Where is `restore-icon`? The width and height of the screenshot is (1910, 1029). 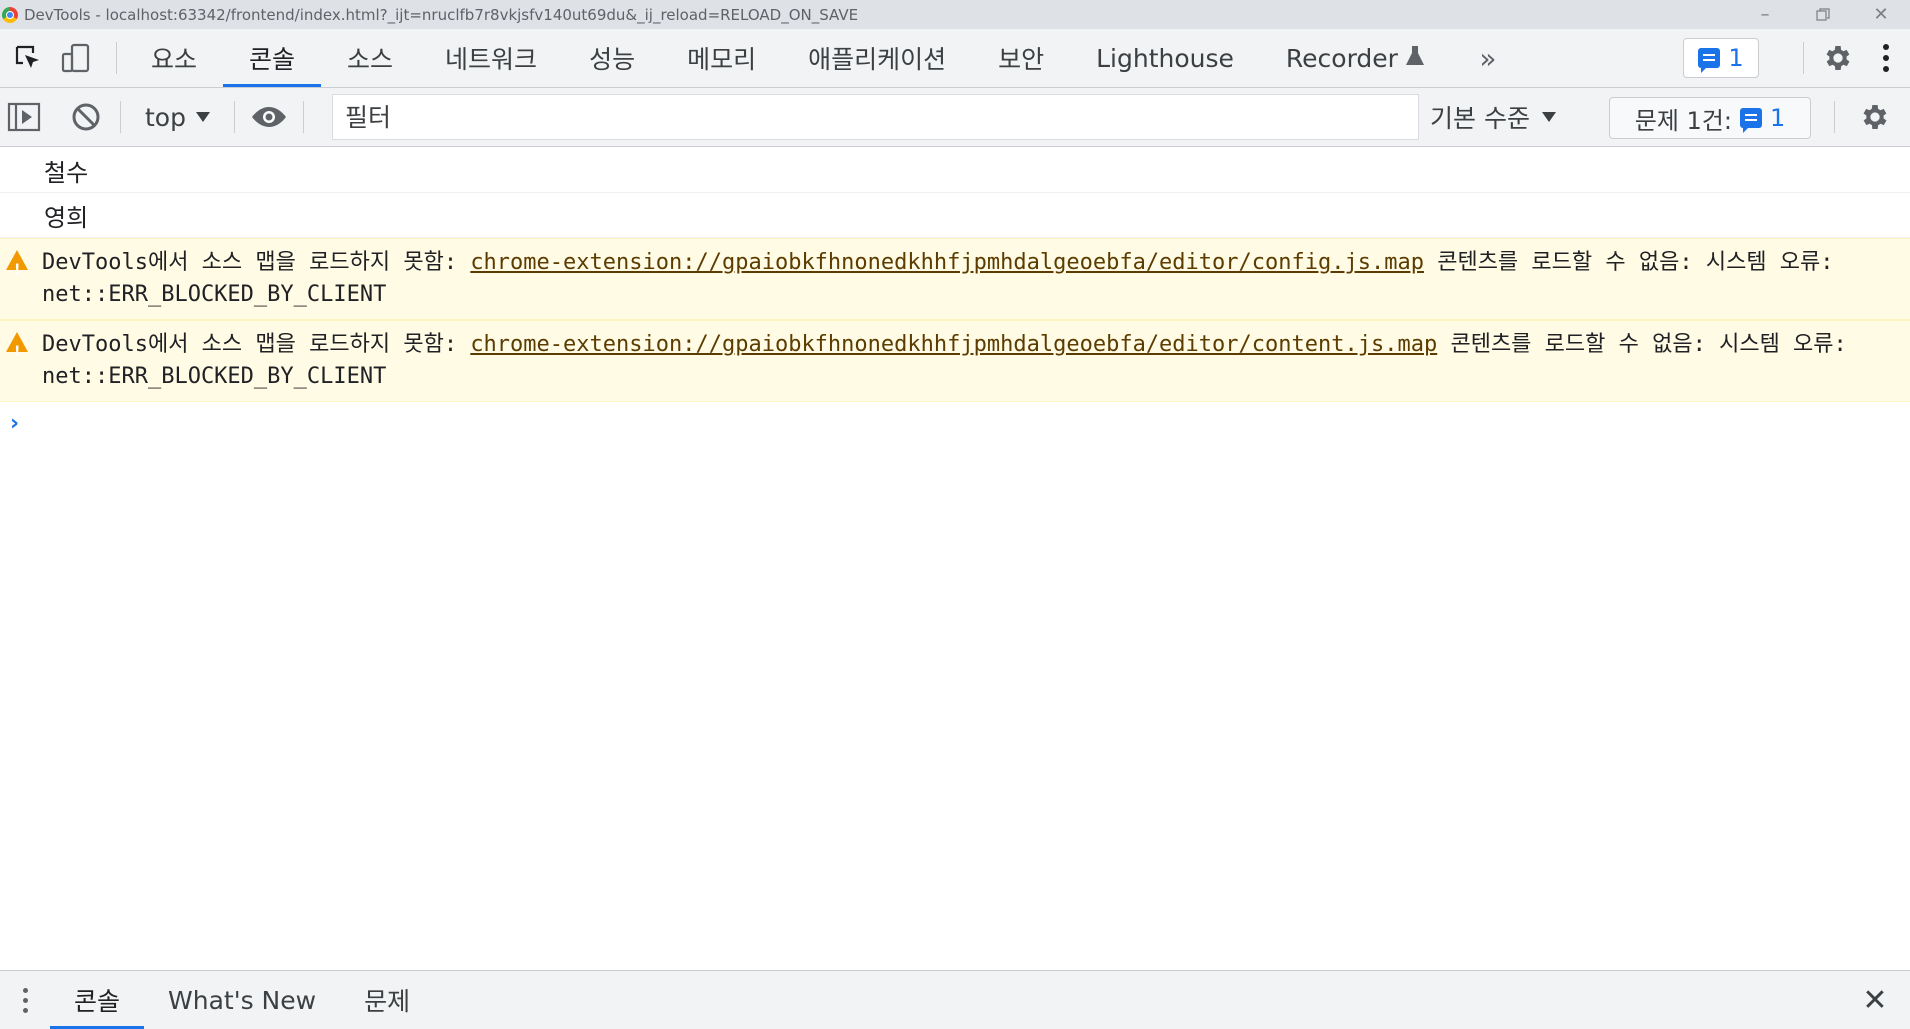 restore-icon is located at coordinates (1823, 14).